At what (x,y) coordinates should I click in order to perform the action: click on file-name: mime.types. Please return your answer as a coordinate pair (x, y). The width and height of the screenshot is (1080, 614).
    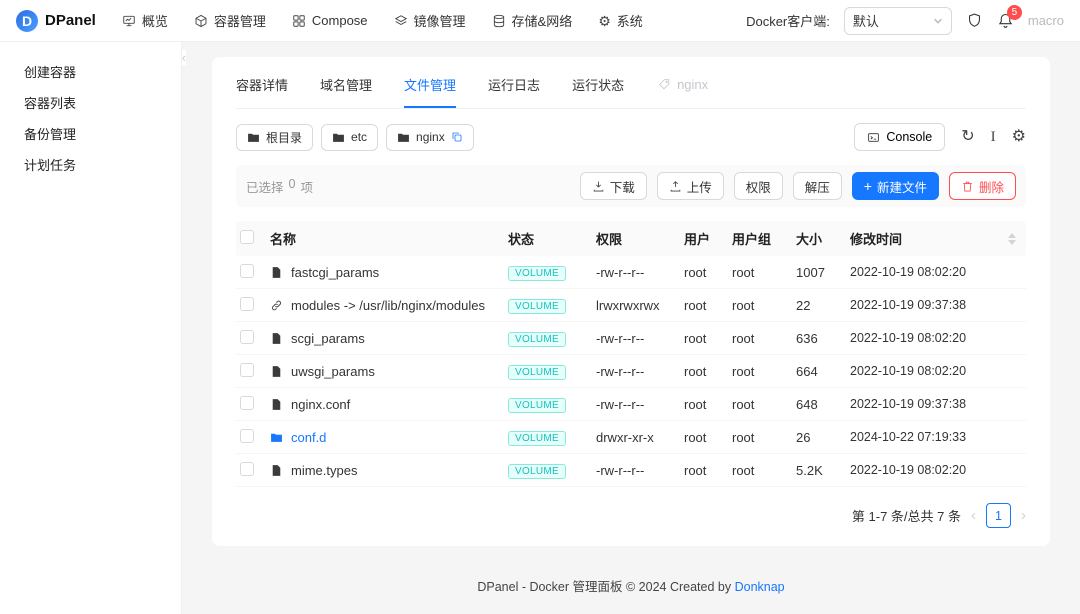
    Looking at the image, I should click on (324, 470).